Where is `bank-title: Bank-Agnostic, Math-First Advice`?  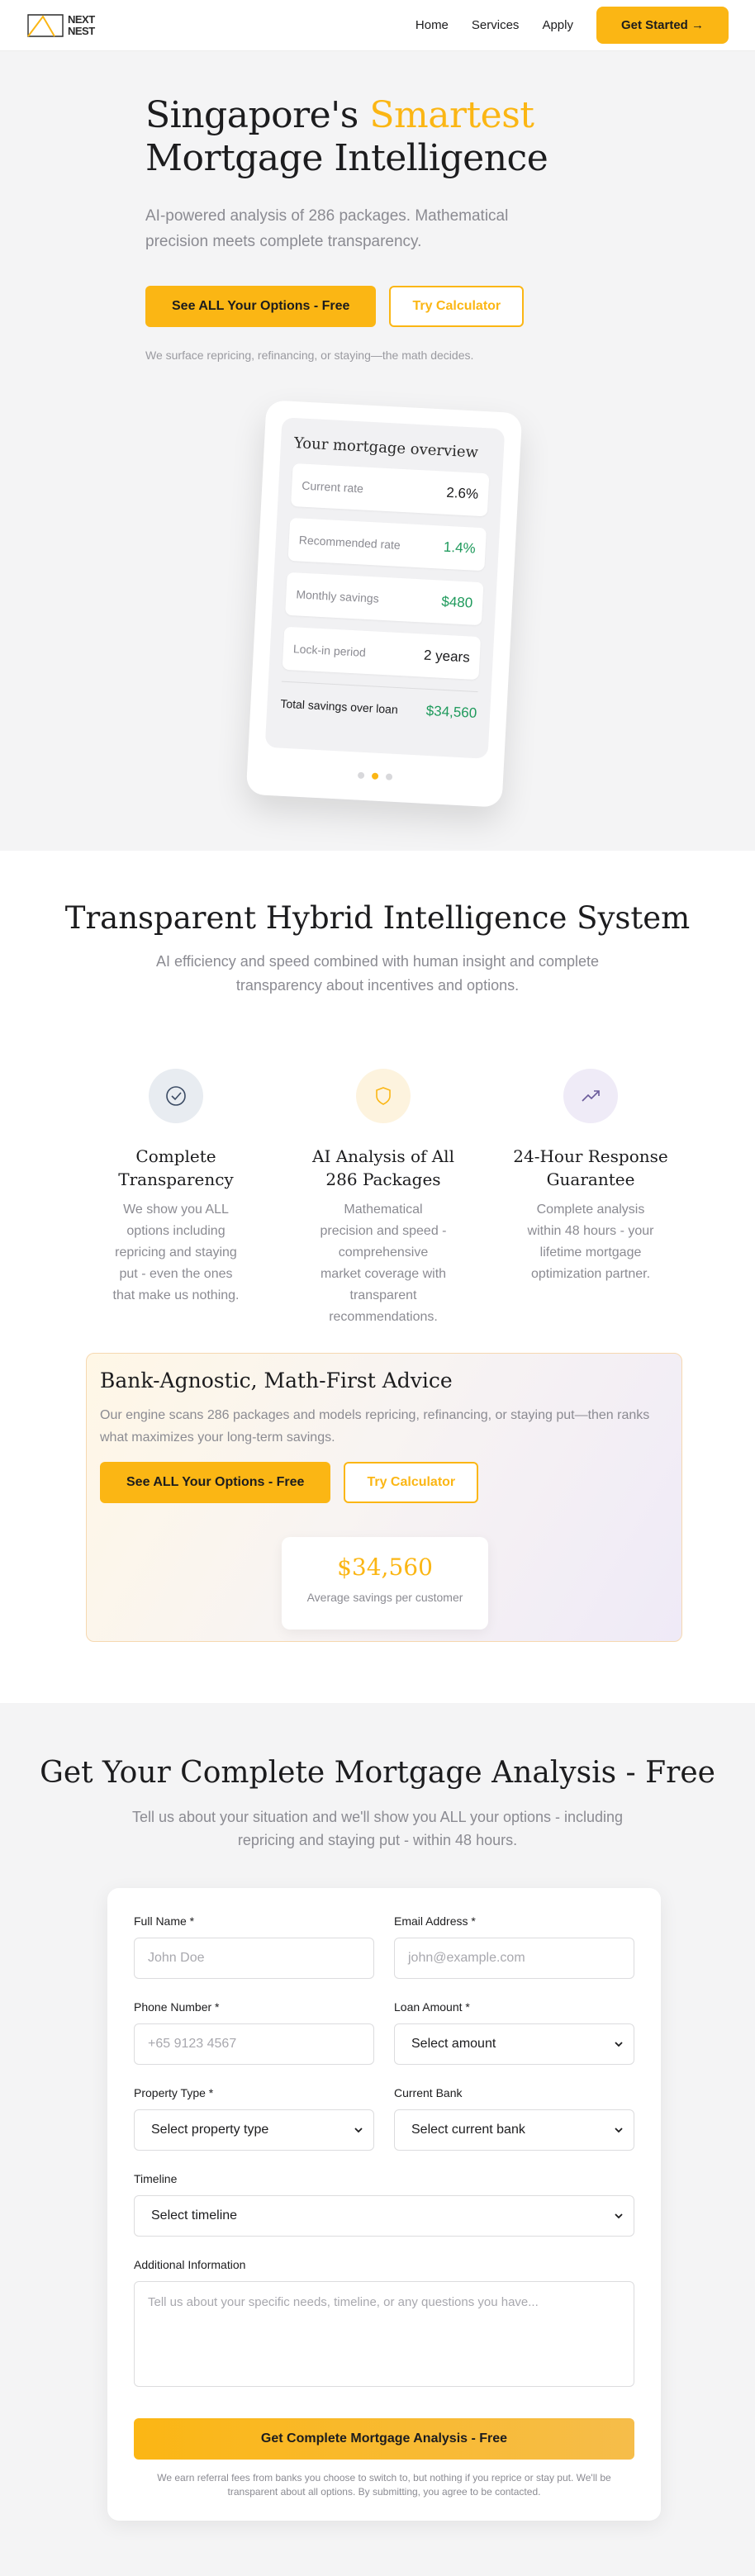
bank-title: Bank-Agnostic, Math-First Advice is located at coordinates (276, 1380).